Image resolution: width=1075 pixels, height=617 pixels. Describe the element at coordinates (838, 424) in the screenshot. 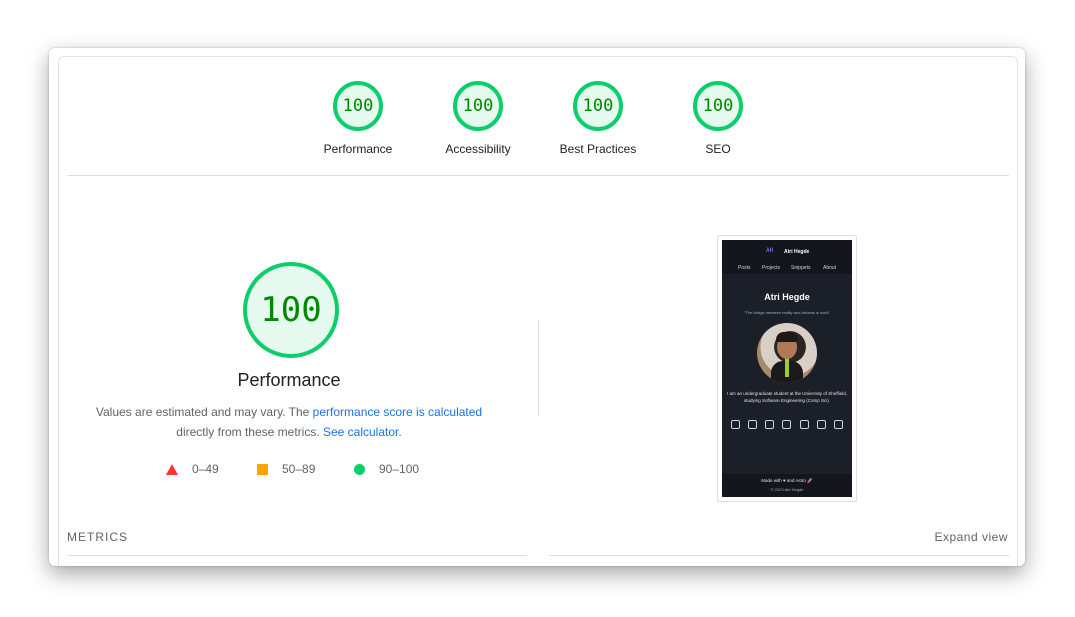

I see `rss-icon` at that location.